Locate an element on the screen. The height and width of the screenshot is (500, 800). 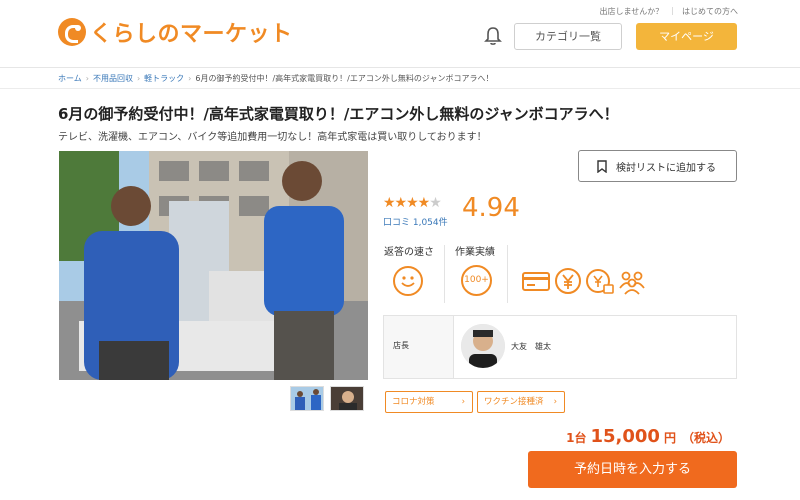
bell-icon is located at coordinates (493, 36).